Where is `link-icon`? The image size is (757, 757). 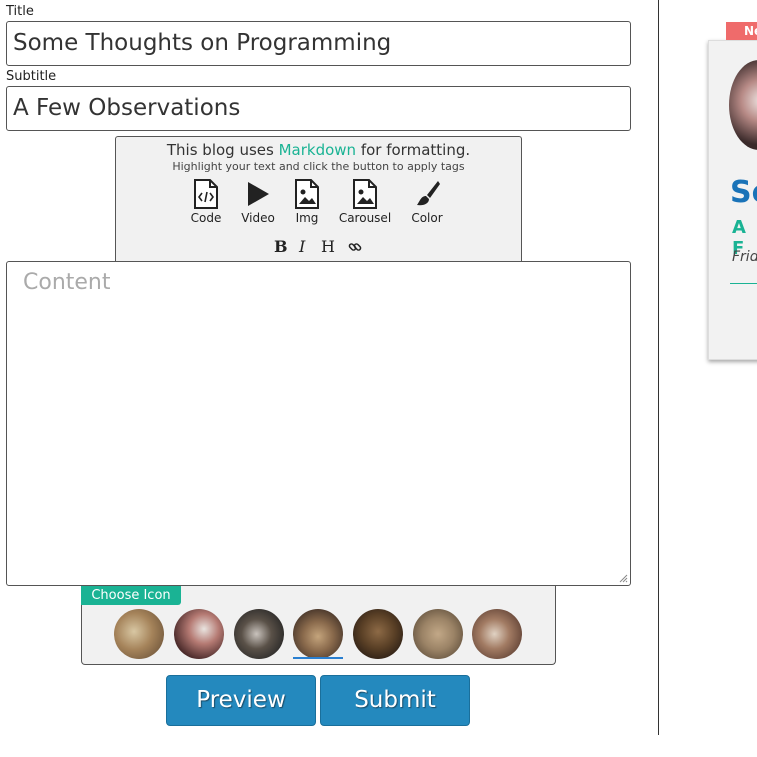 link-icon is located at coordinates (355, 247).